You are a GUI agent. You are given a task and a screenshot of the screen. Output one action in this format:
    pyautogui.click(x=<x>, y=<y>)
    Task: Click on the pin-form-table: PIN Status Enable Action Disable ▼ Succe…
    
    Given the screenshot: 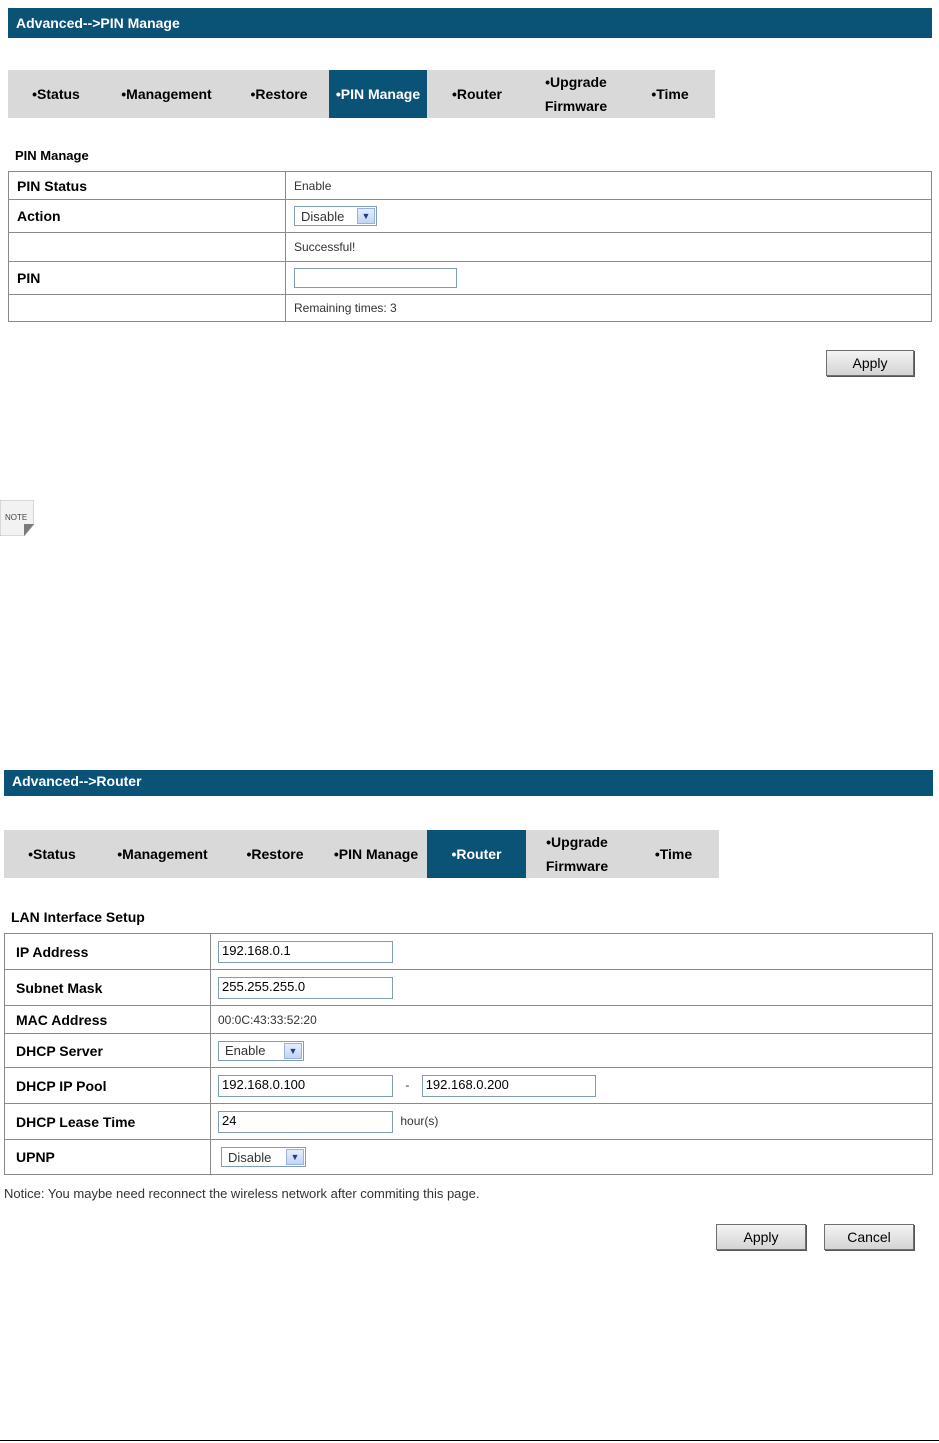 What is the action you would take?
    pyautogui.click(x=470, y=246)
    